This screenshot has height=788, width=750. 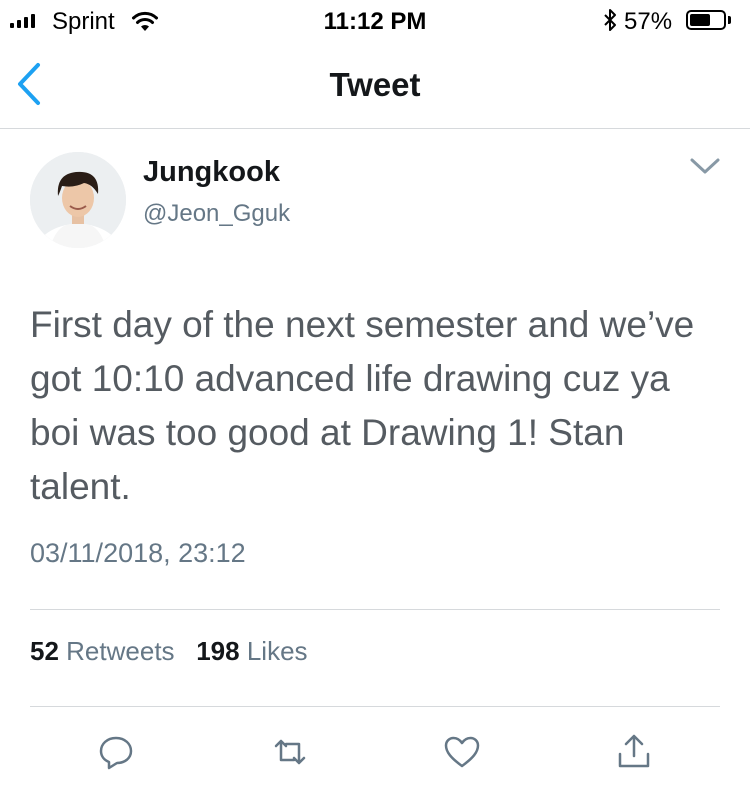 I want to click on like-label: Likes, so click(x=277, y=651).